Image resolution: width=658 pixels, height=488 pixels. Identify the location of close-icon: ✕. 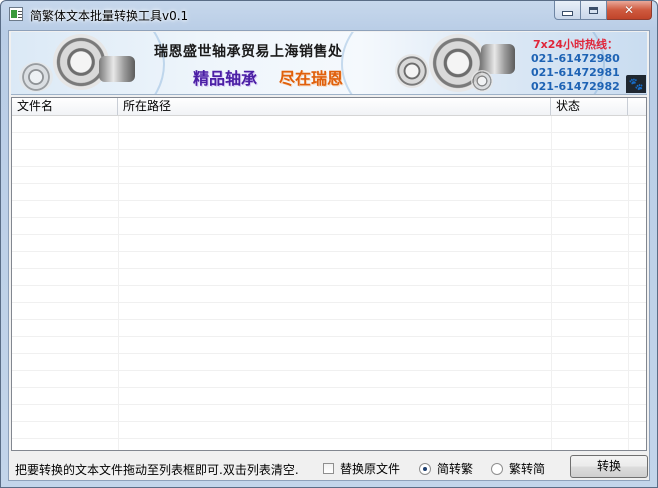
(629, 10).